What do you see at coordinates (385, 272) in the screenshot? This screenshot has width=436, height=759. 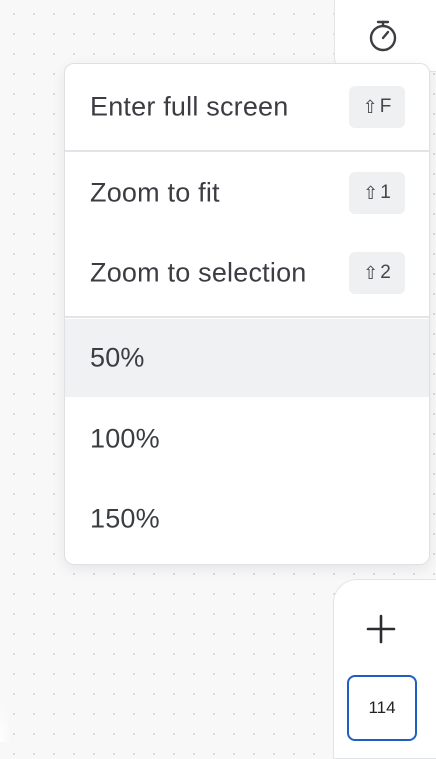 I see `shortcut-key: 2` at bounding box center [385, 272].